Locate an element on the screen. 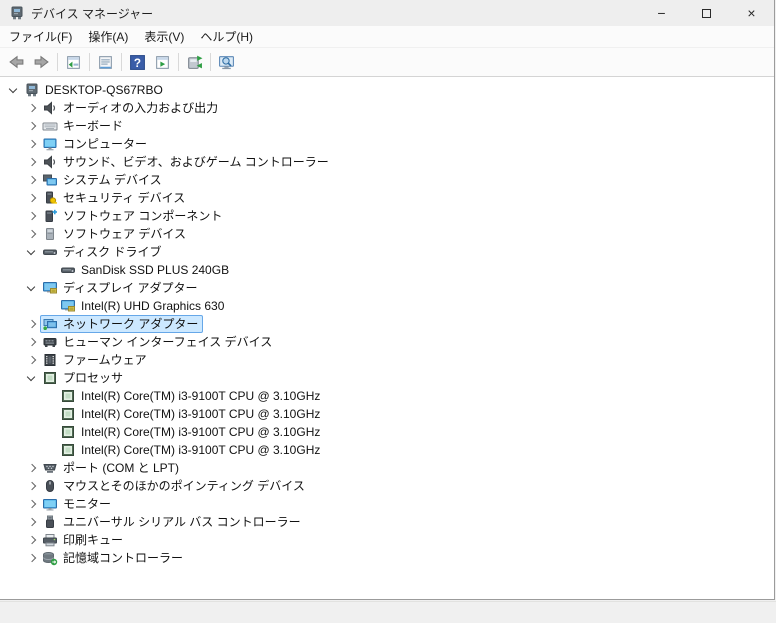 This screenshot has width=776, height=623. tree-item-mice-pointing-devices: マウスとそのほかのポインティング デバイス is located at coordinates (387, 486).